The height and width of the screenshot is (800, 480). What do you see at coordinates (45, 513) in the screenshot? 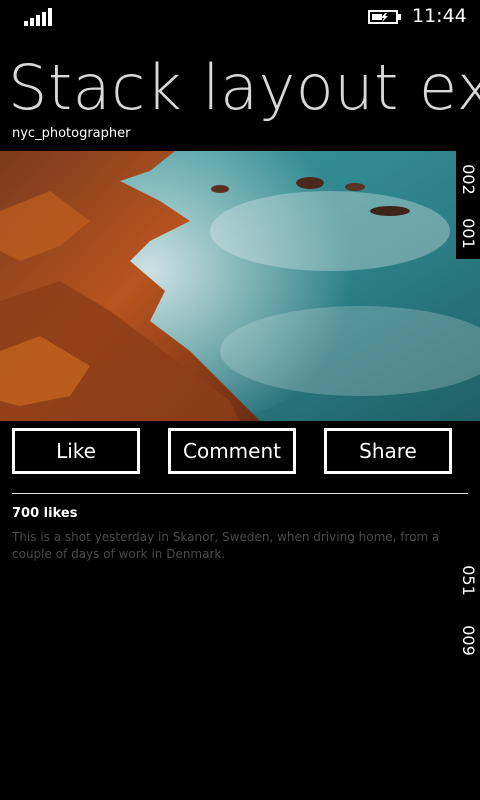
I see `likes-count: 700 likes` at bounding box center [45, 513].